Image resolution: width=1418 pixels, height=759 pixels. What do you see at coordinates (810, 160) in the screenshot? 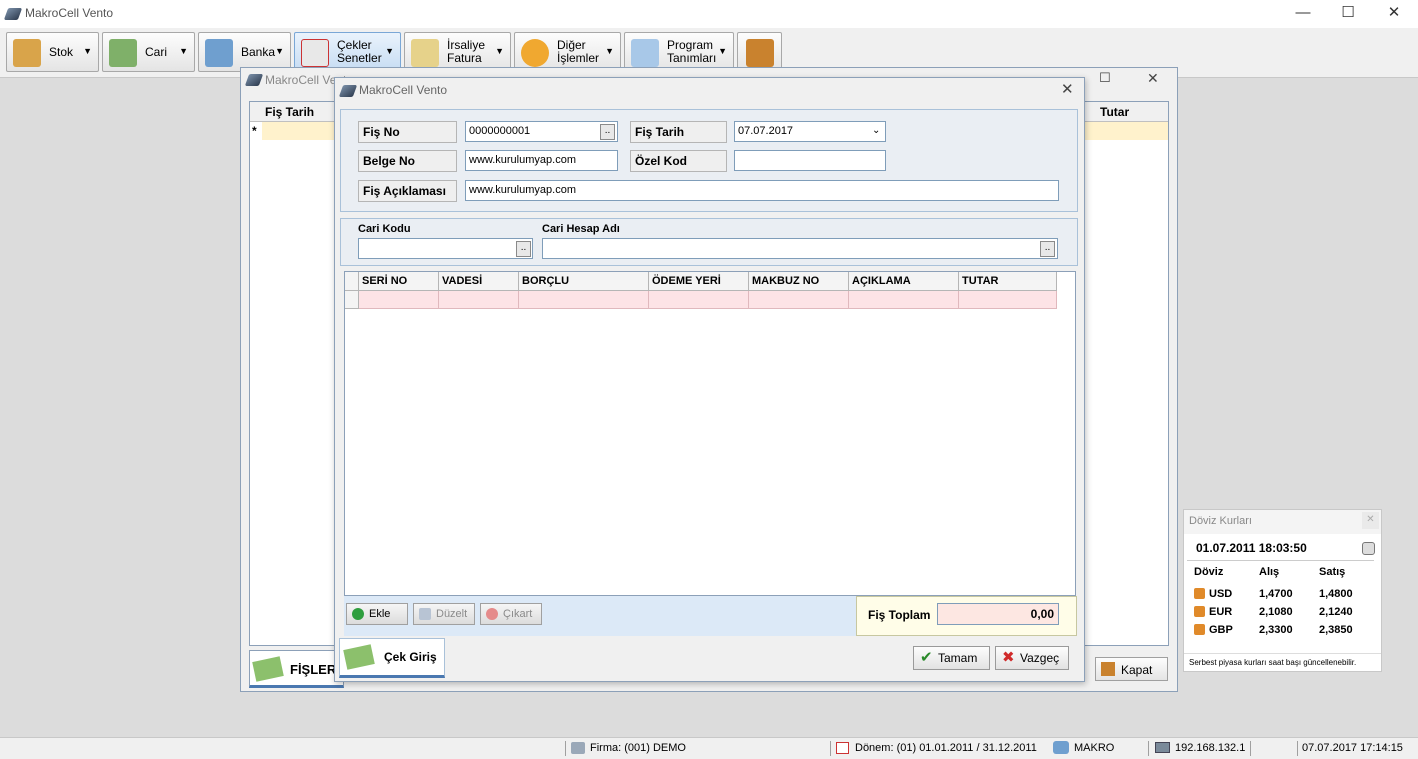
I see `ozel-kod-field` at bounding box center [810, 160].